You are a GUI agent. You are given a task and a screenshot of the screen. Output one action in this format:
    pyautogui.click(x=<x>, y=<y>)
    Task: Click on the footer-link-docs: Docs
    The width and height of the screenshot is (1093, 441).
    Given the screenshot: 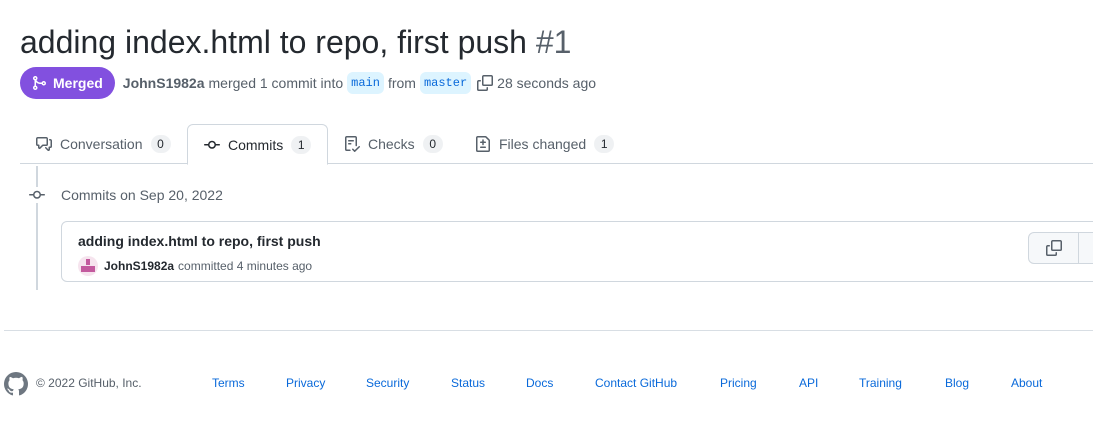 What is the action you would take?
    pyautogui.click(x=539, y=383)
    